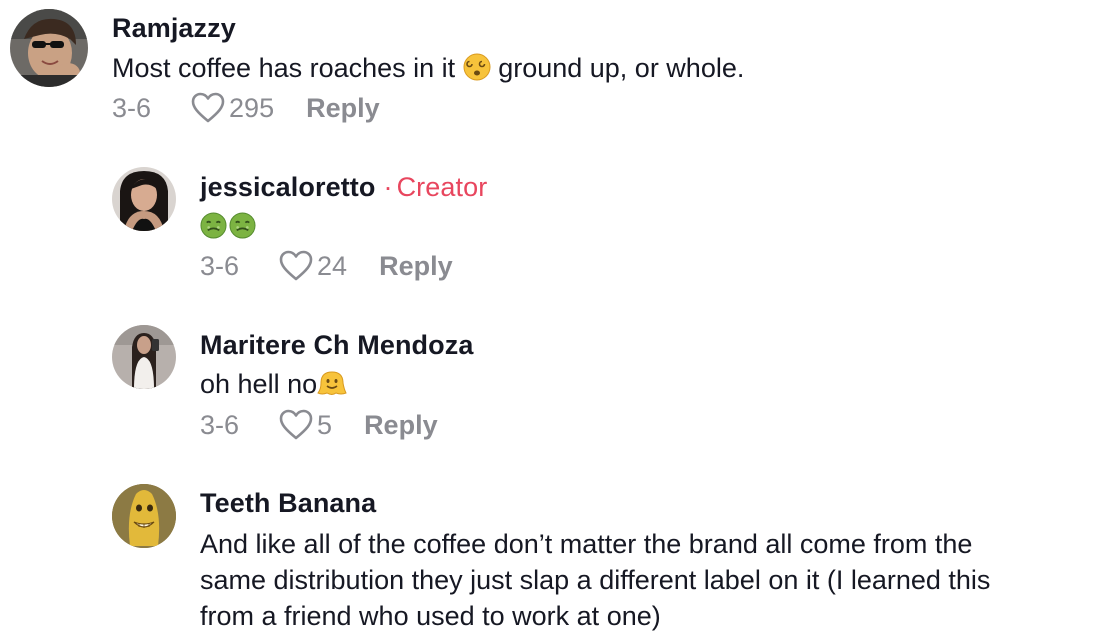 The image size is (1114, 640). What do you see at coordinates (430, 616) in the screenshot?
I see `comment-text-line: from a friend who used to work at one)` at bounding box center [430, 616].